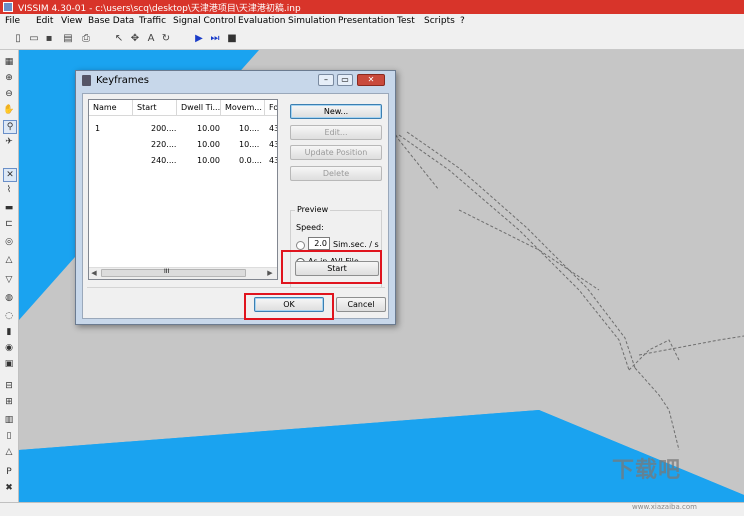 This screenshot has width=744, height=516. Describe the element at coordinates (273, 144) in the screenshot. I see `row2-focus: 43 (` at that location.